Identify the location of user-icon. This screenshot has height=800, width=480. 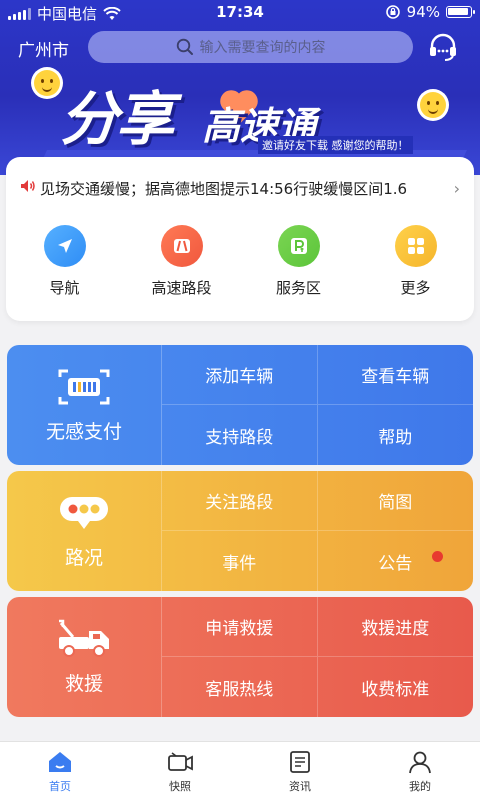
(420, 762).